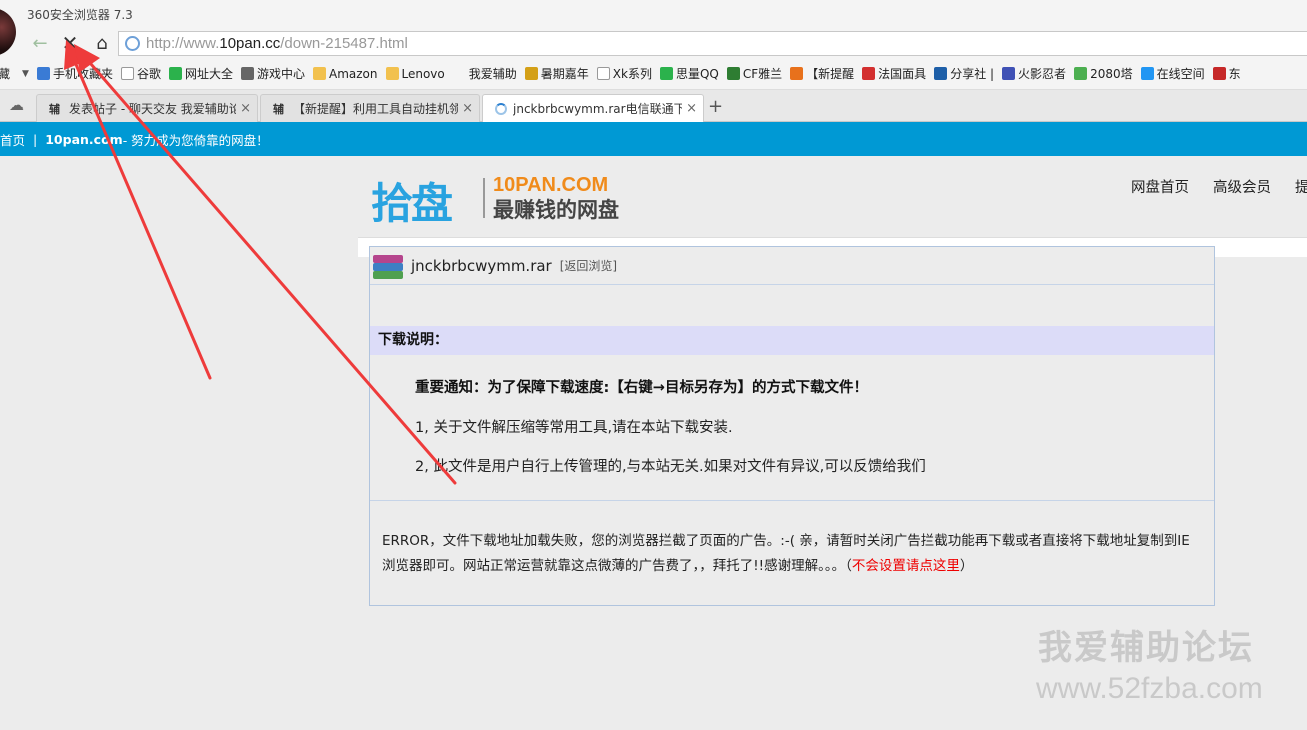 Image resolution: width=1307 pixels, height=730 pixels. What do you see at coordinates (574, 428) in the screenshot?
I see `notice-item-1: 1, 关于文件解压缩等常用工具,请在本站下载安装.` at bounding box center [574, 428].